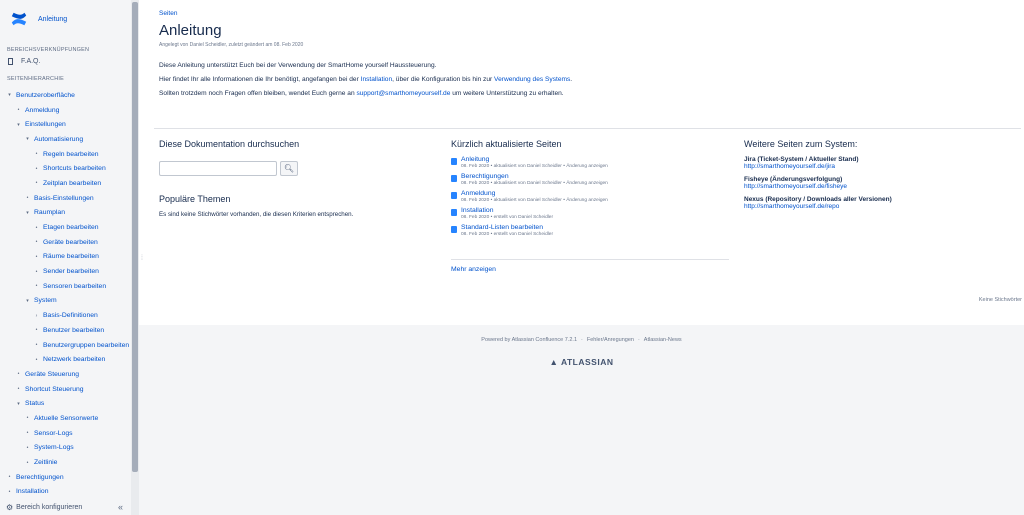 This screenshot has height=515, width=1024. Describe the element at coordinates (45, 300) in the screenshot. I see `sidebar-tree-label: System` at that location.